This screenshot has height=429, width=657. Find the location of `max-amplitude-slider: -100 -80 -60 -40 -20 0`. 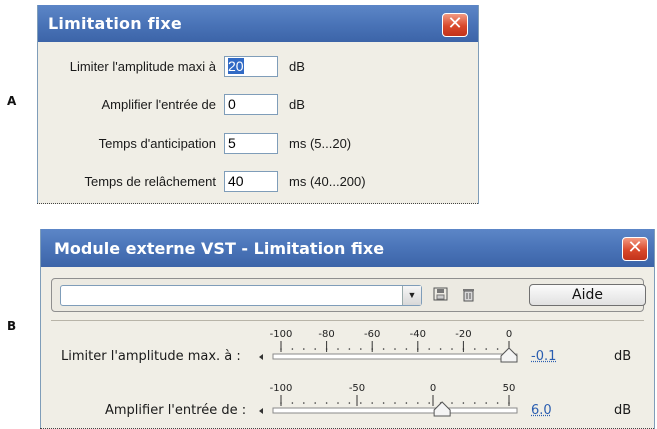

max-amplitude-slider: -100 -80 -60 -40 -20 0 is located at coordinates (386, 347).